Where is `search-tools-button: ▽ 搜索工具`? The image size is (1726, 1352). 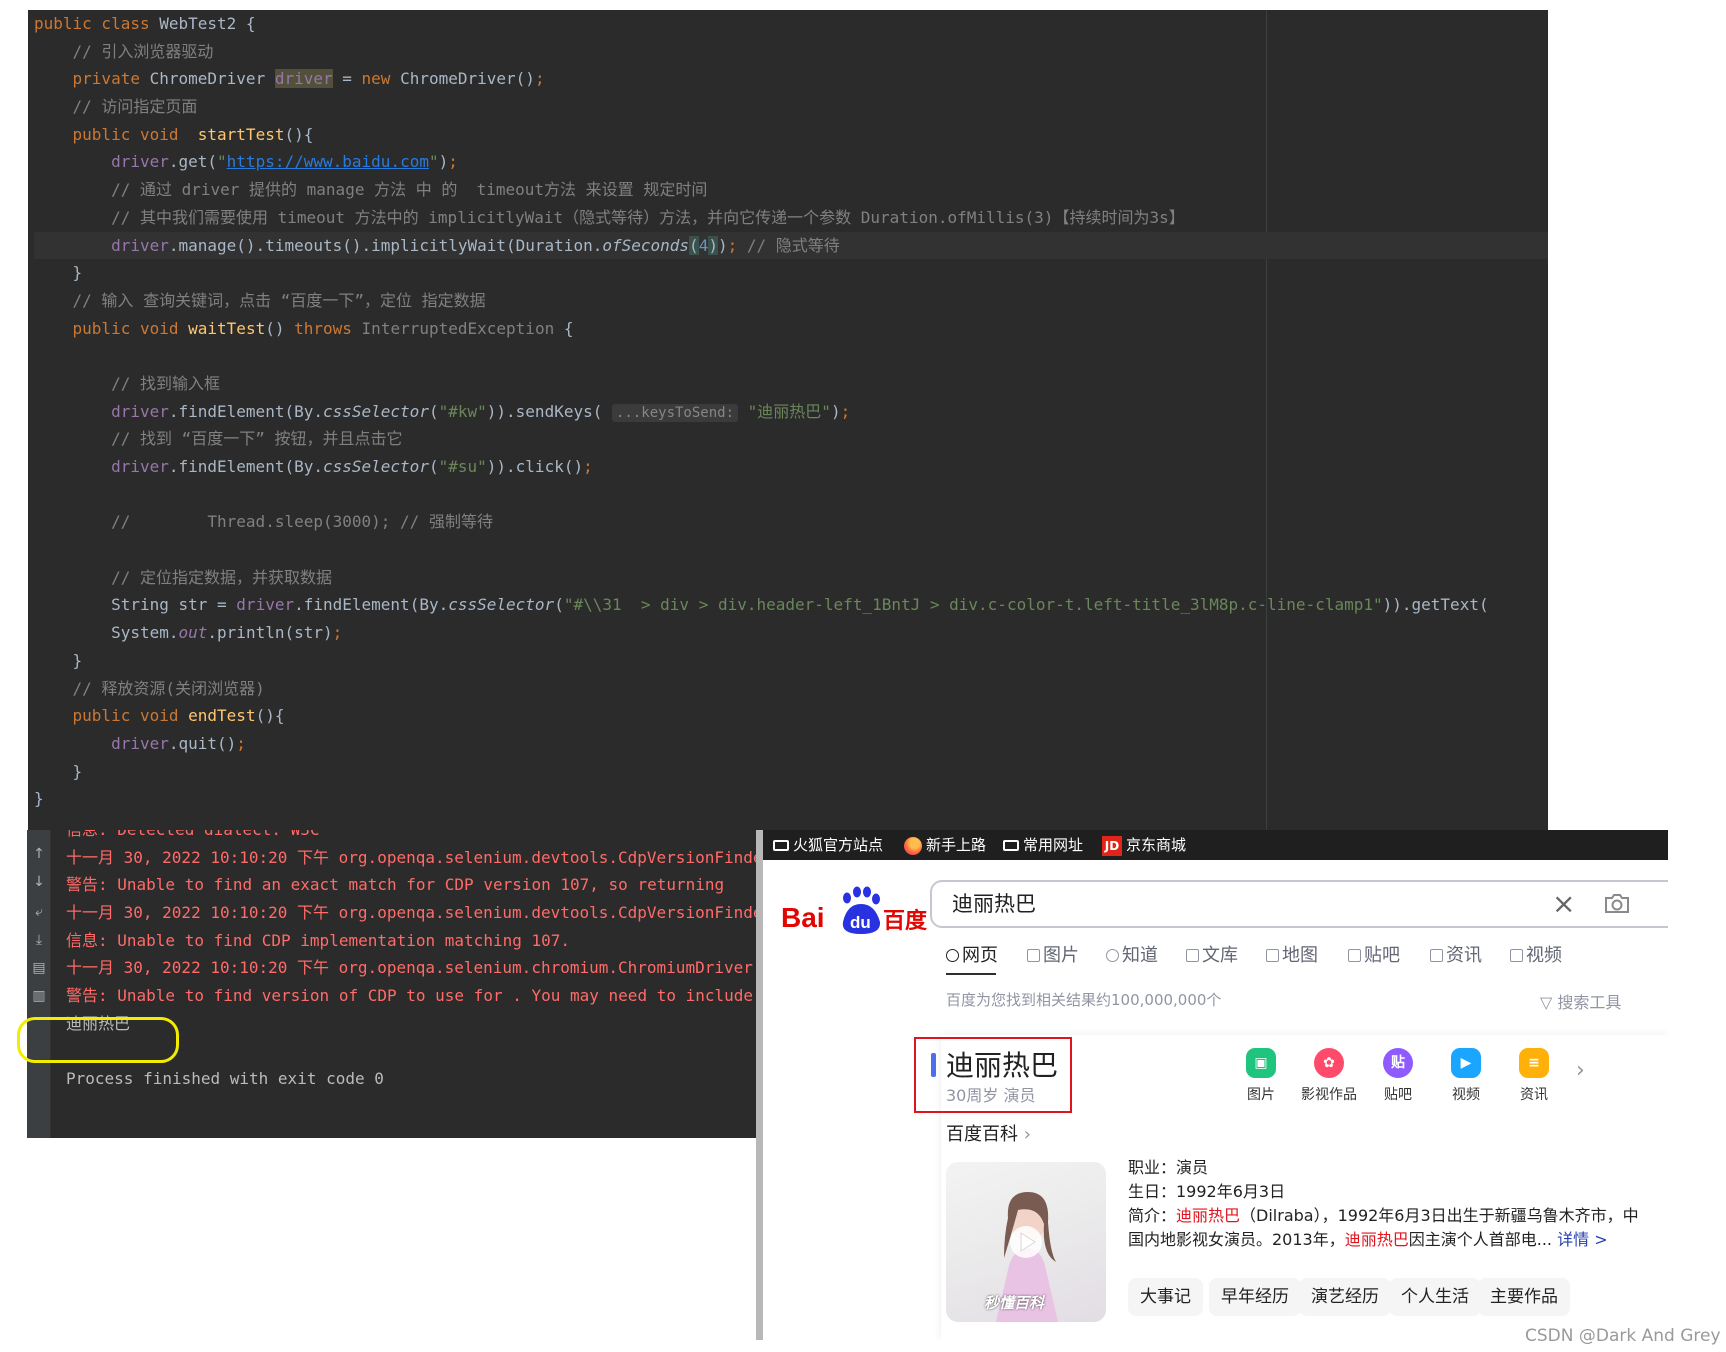
search-tools-button: ▽ 搜索工具 is located at coordinates (1580, 1001).